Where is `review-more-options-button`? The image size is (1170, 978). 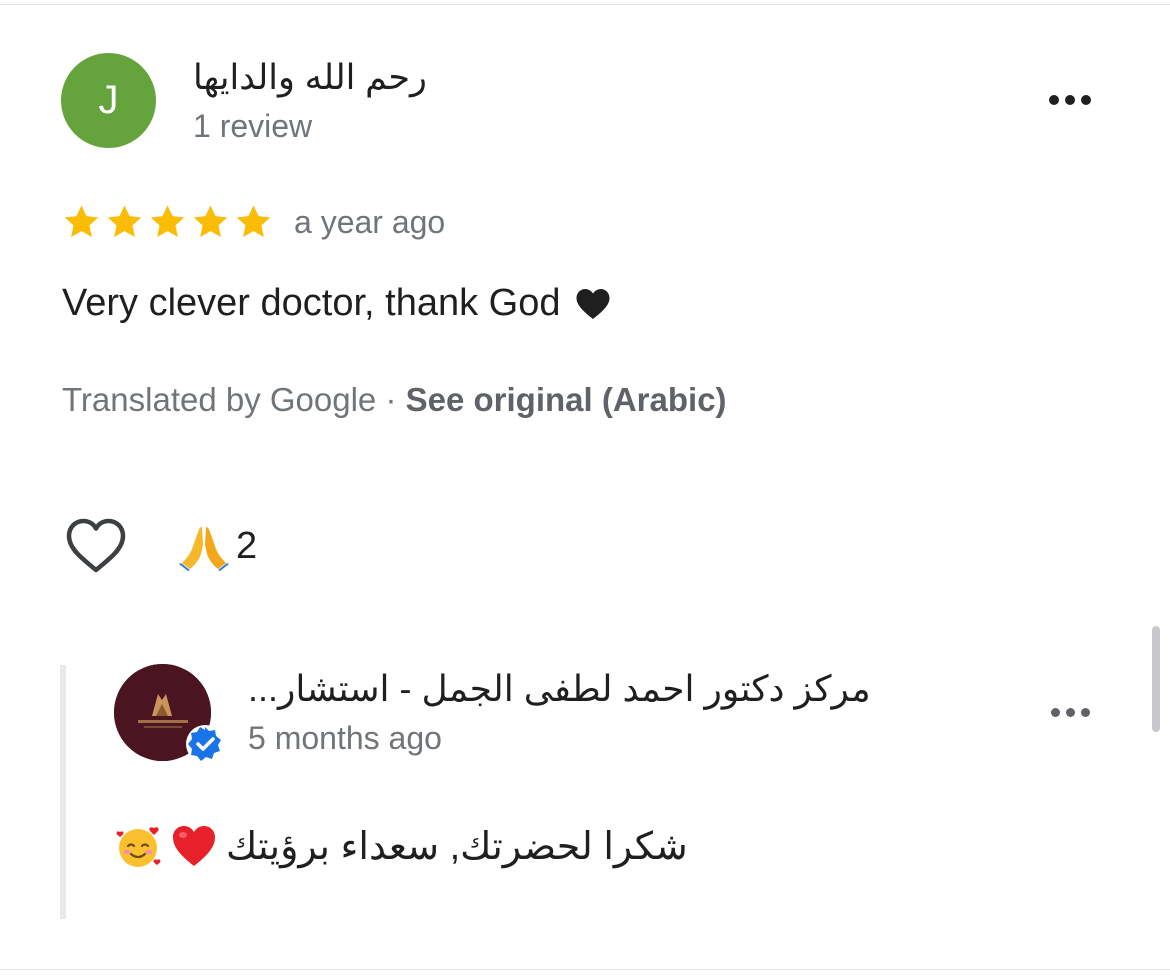 review-more-options-button is located at coordinates (1070, 100).